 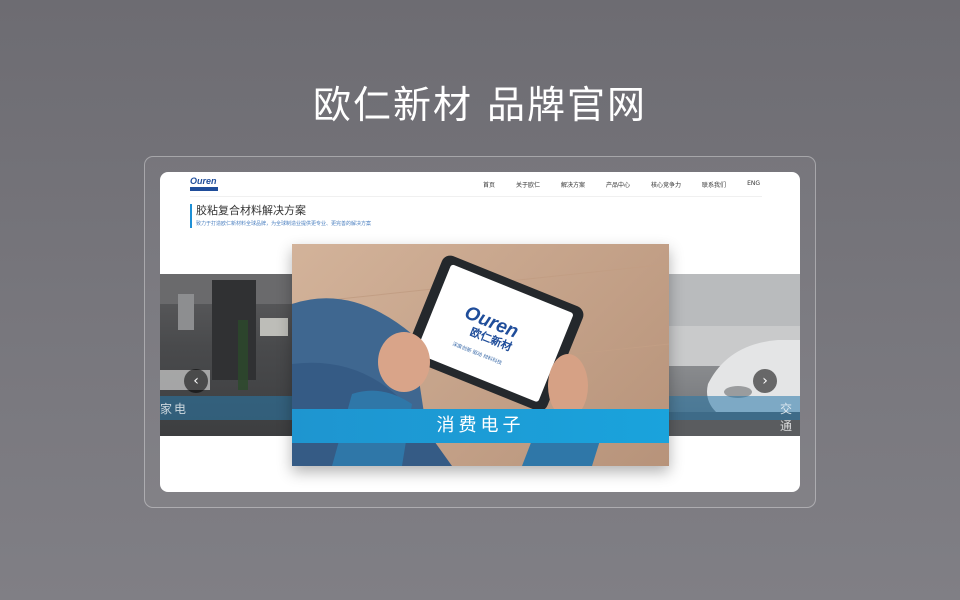 What do you see at coordinates (489, 184) in the screenshot?
I see `nav-item-home: 首页` at bounding box center [489, 184].